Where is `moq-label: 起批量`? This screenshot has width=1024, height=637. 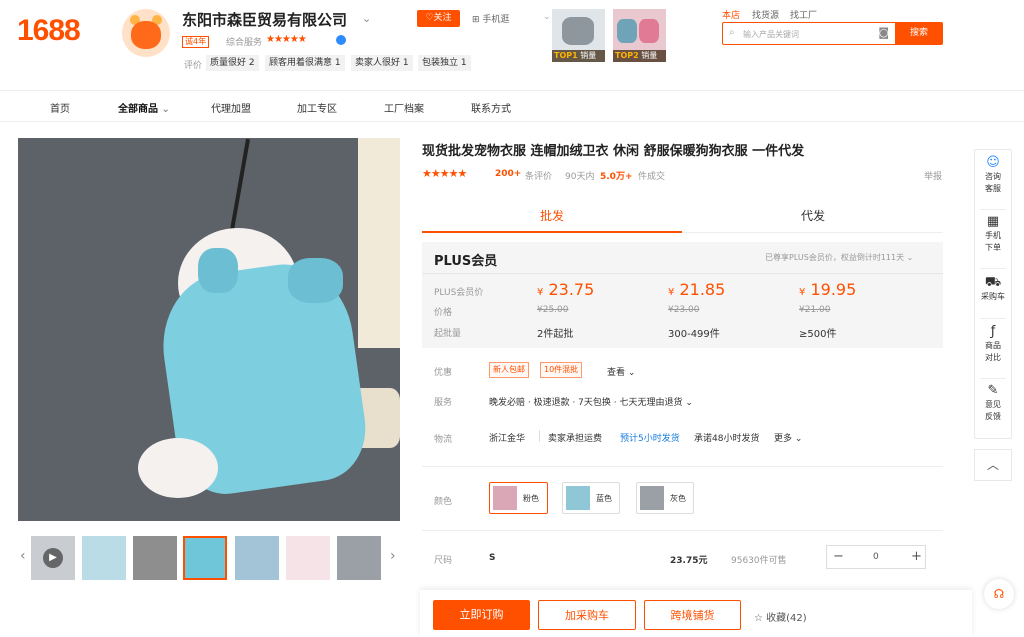
moq-label: 起批量 is located at coordinates (448, 334).